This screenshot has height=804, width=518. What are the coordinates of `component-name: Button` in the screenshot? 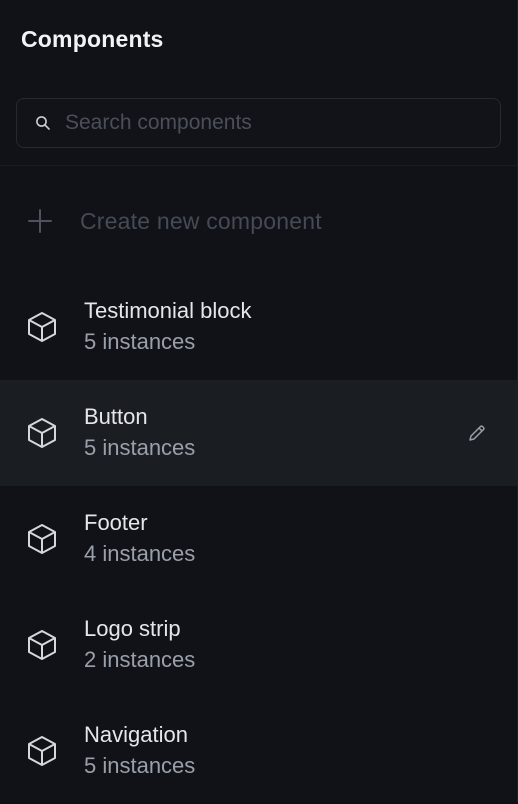 It's located at (116, 416).